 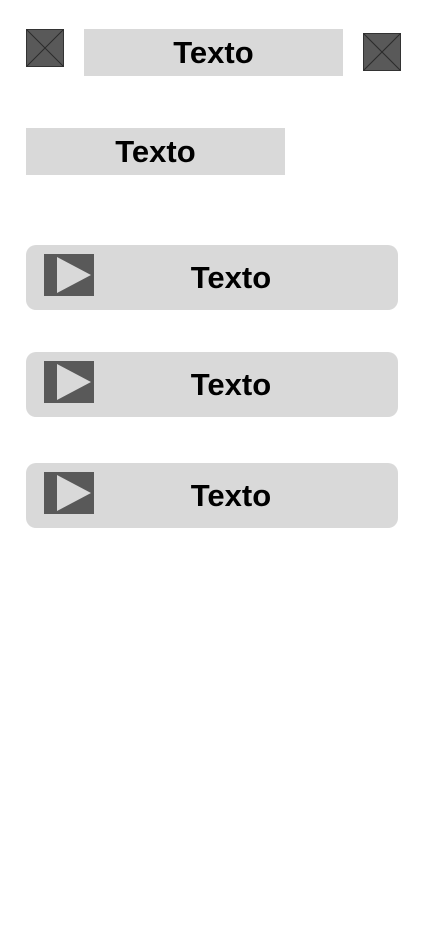 I want to click on page-title: Texto, so click(x=213, y=52).